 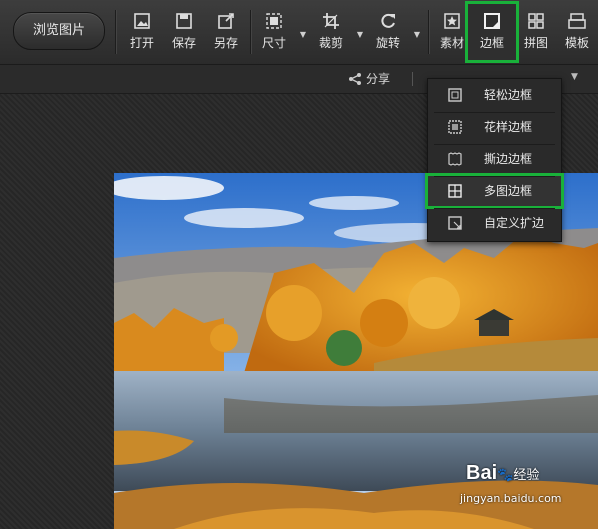 I want to click on collage-icon, so click(x=536, y=21).